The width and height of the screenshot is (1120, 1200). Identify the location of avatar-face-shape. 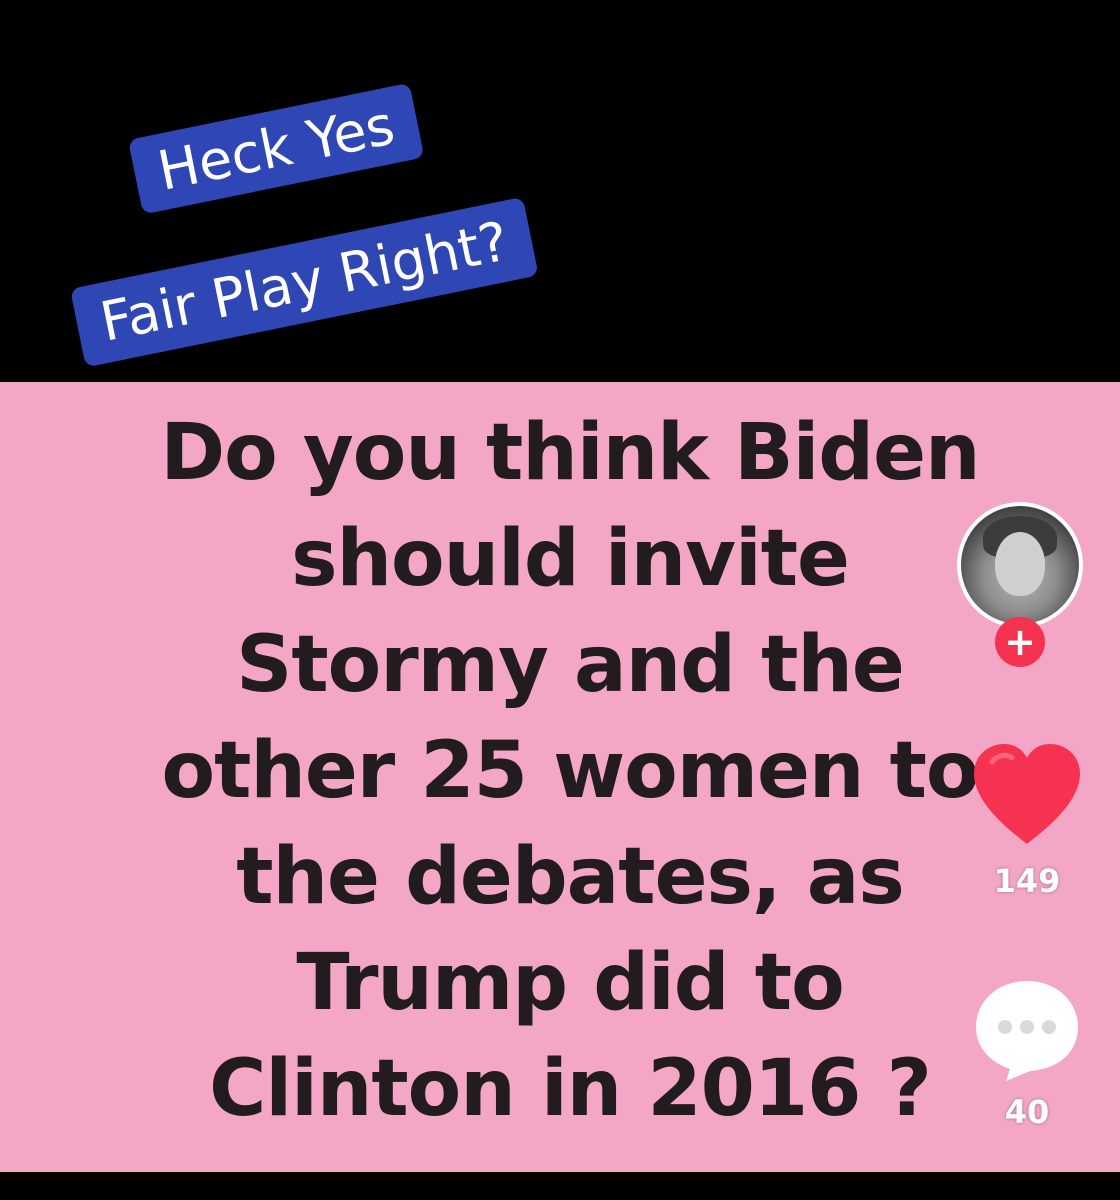
(1020, 564).